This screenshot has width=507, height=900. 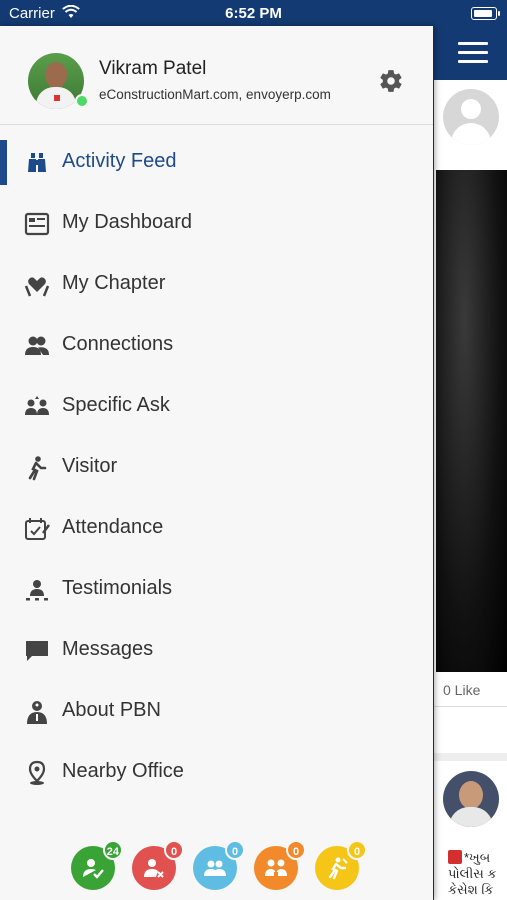 I want to click on app-header, so click(x=470, y=53).